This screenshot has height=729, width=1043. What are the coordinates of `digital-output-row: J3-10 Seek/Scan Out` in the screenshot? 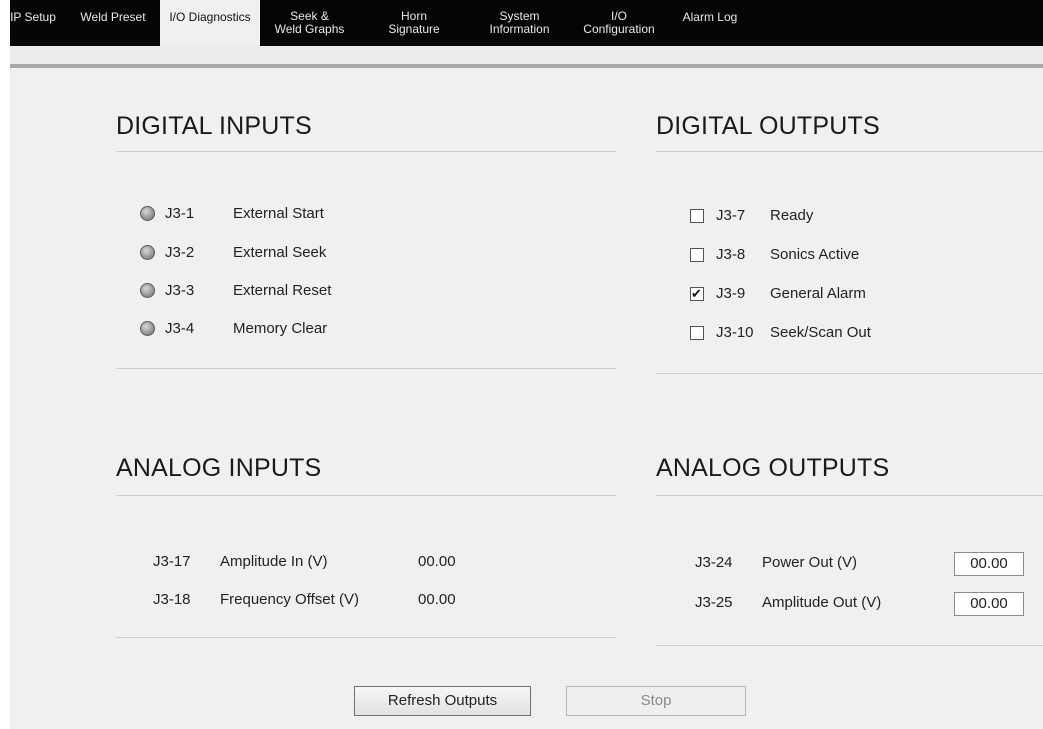 It's located at (780, 332).